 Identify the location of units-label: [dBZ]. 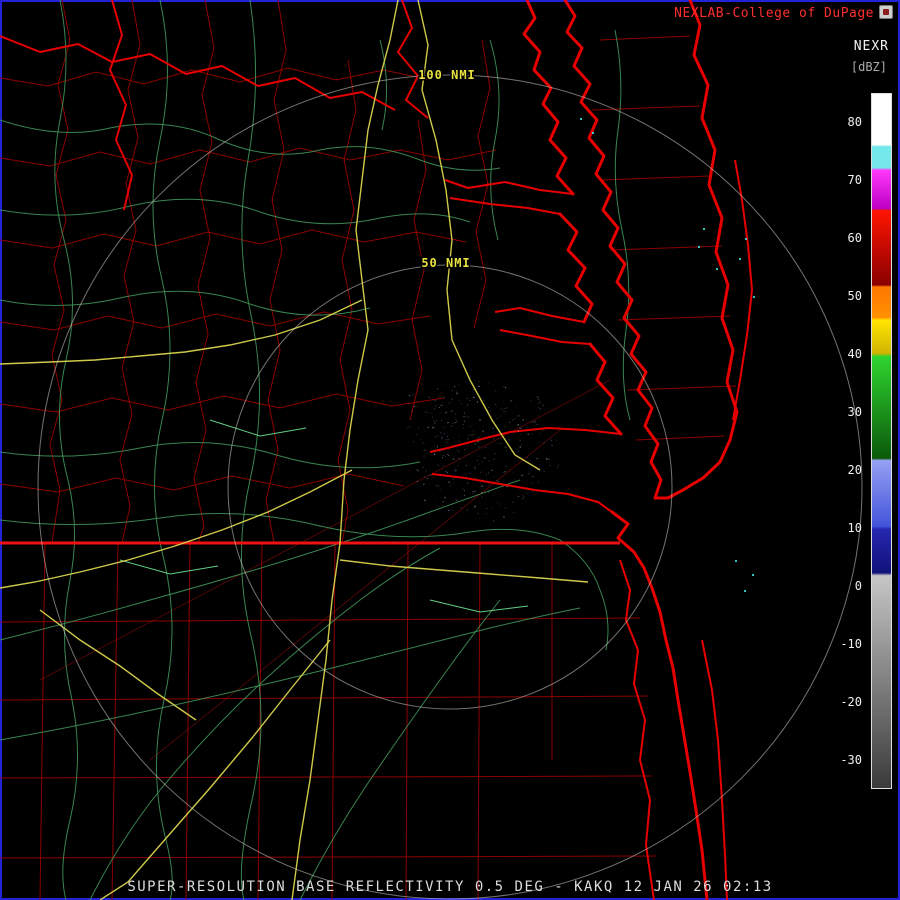
(868, 67).